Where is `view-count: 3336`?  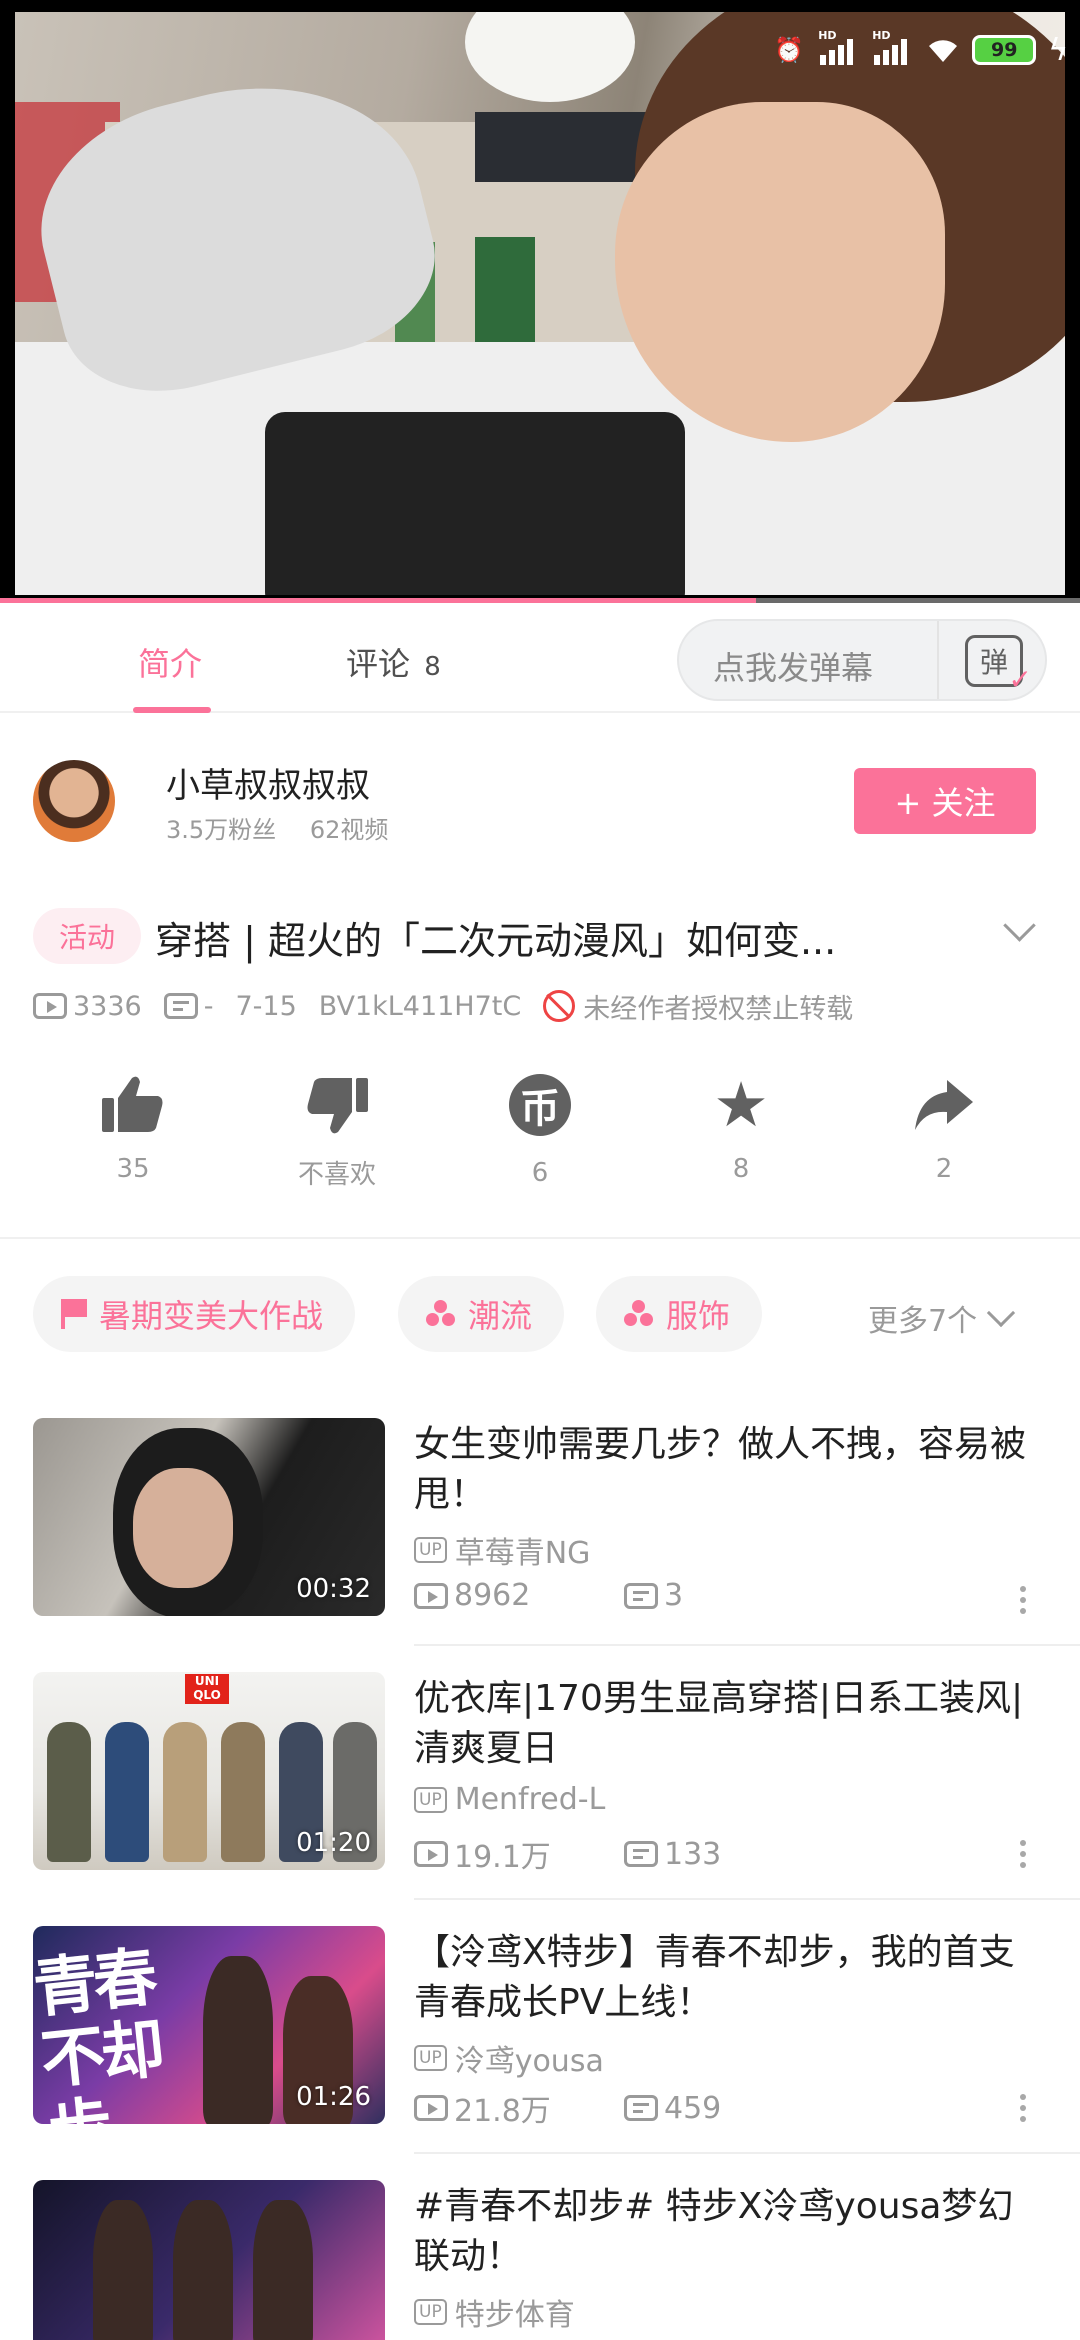 view-count: 3336 is located at coordinates (87, 1006).